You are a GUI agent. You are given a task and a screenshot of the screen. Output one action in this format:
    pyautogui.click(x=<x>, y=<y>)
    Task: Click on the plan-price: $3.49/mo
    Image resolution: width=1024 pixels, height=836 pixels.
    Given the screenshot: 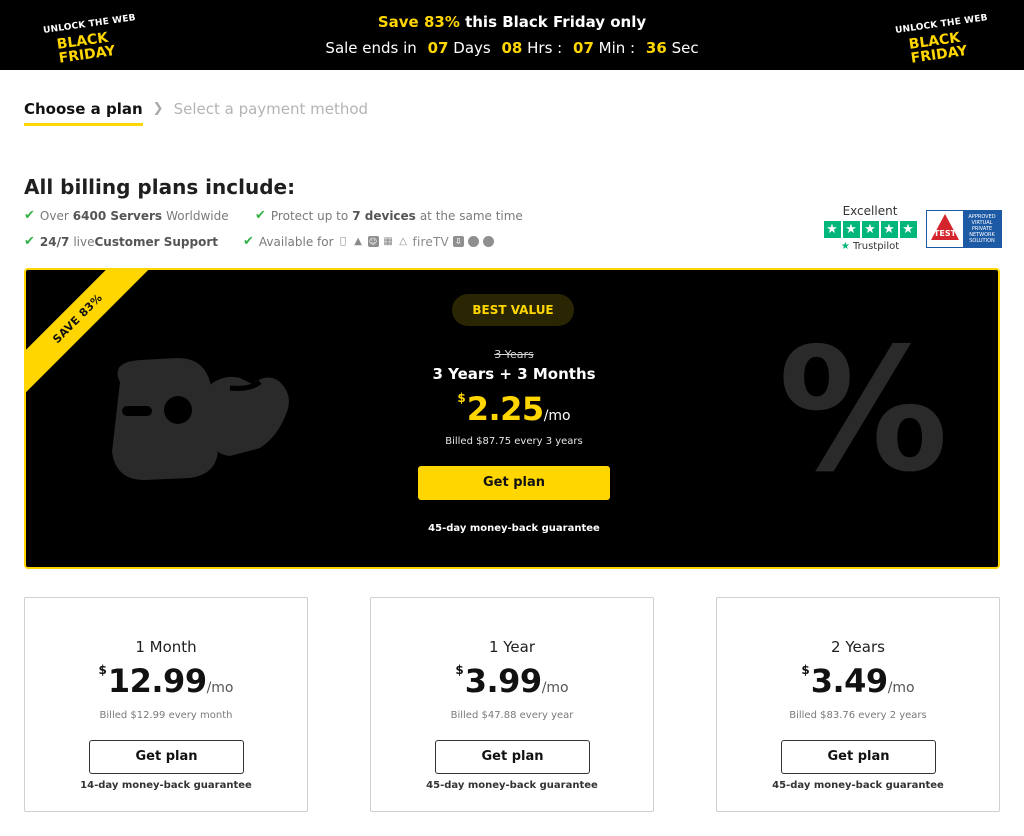 What is the action you would take?
    pyautogui.click(x=858, y=681)
    